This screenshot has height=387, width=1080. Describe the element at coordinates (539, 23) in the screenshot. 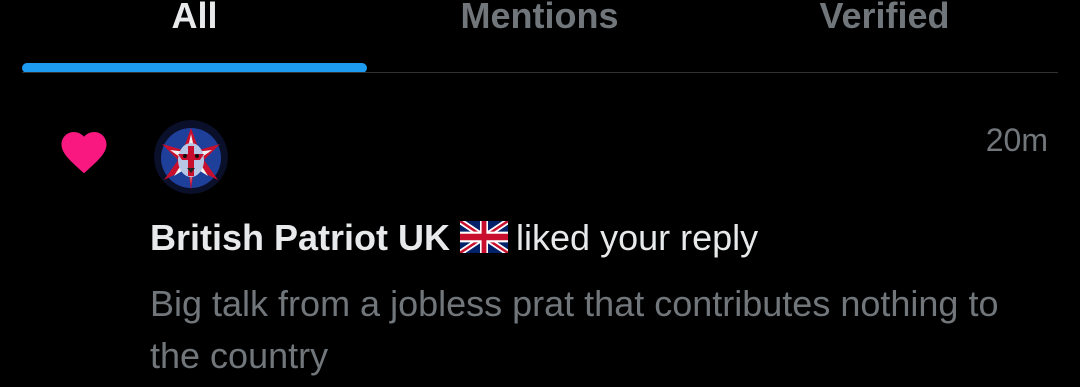

I see `tab-mentions: Mentions` at that location.